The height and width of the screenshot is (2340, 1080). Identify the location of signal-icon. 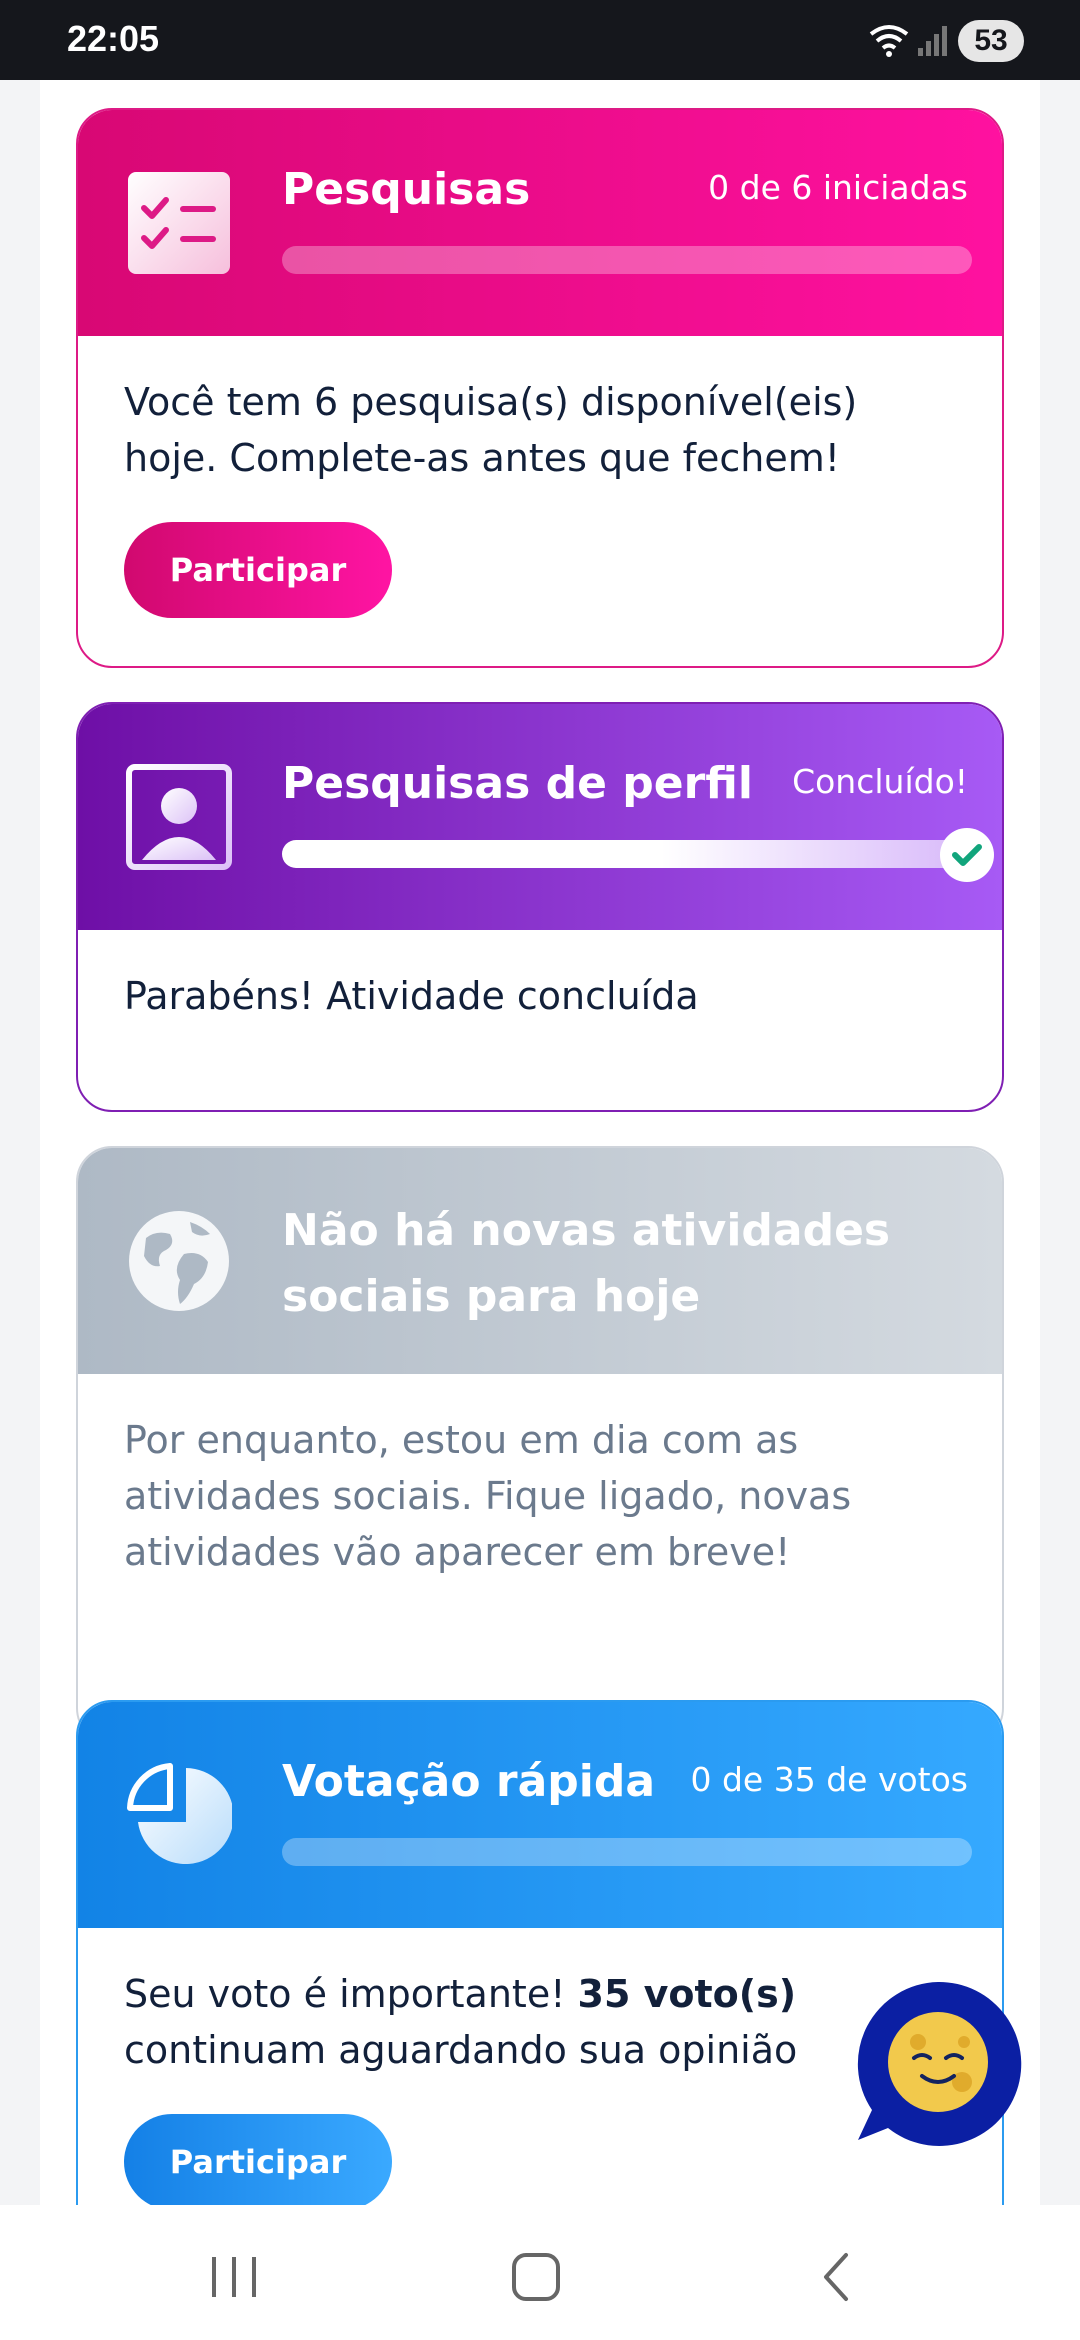
(932, 41).